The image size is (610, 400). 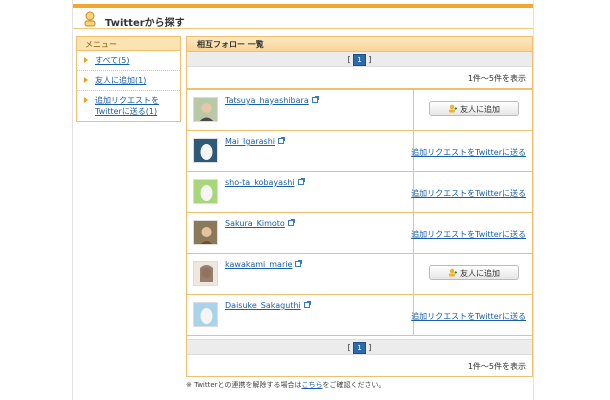 What do you see at coordinates (258, 264) in the screenshot?
I see `user-name-link: kawakami_marie` at bounding box center [258, 264].